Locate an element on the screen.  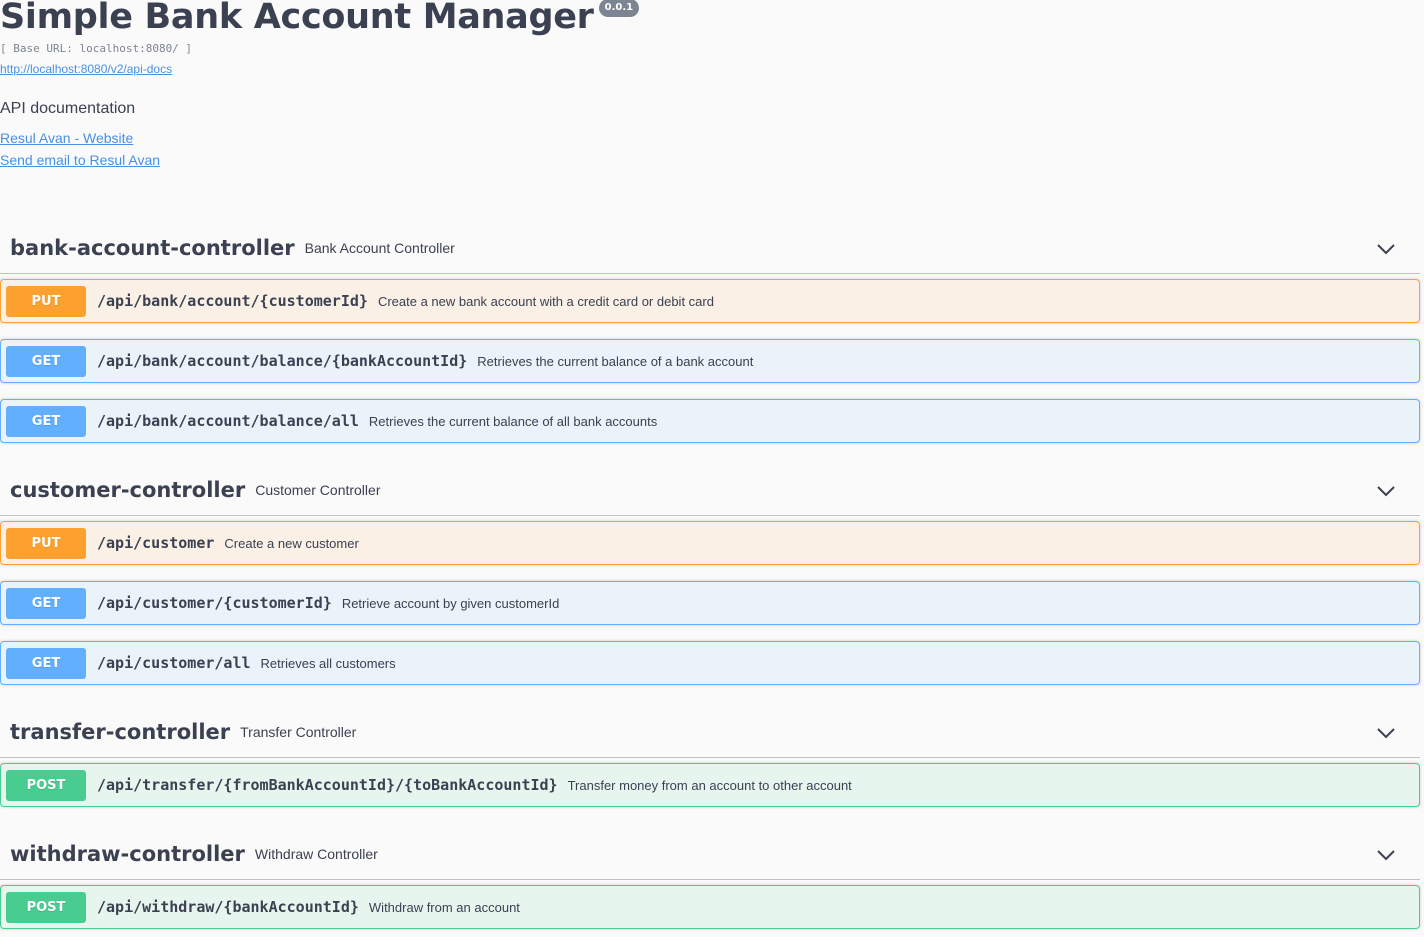
tag-description: Withdraw Controller is located at coordinates (316, 854).